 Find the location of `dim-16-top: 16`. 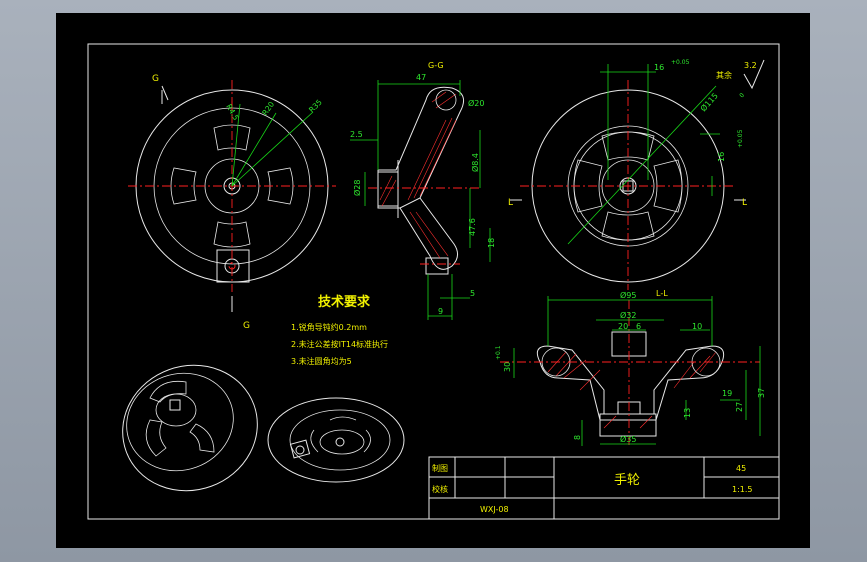

dim-16-top: 16 is located at coordinates (659, 67).